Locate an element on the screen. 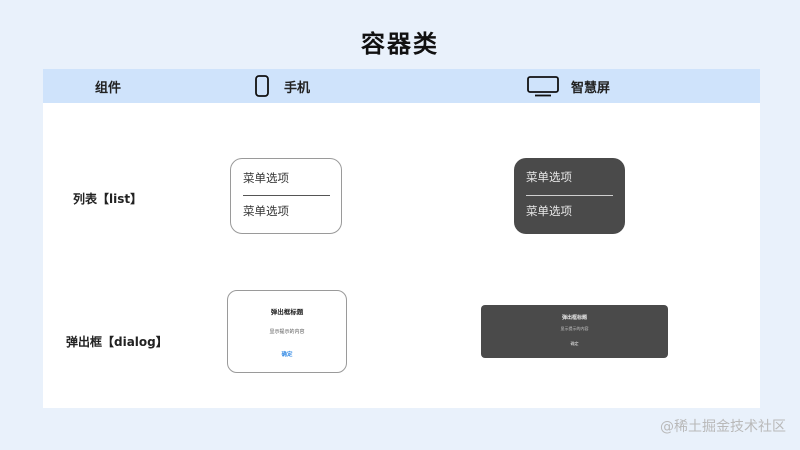  page-title: 容器类 is located at coordinates (400, 44).